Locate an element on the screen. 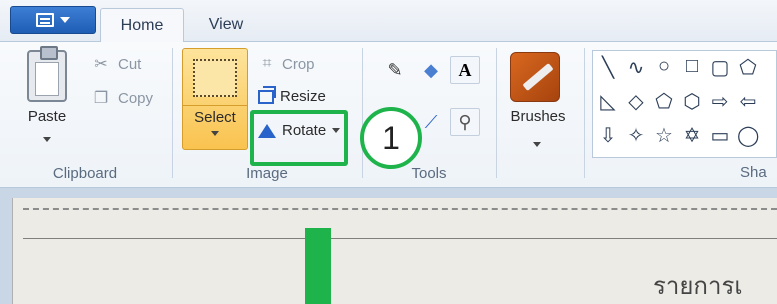 The width and height of the screenshot is (777, 304). resize-icon is located at coordinates (267, 94).